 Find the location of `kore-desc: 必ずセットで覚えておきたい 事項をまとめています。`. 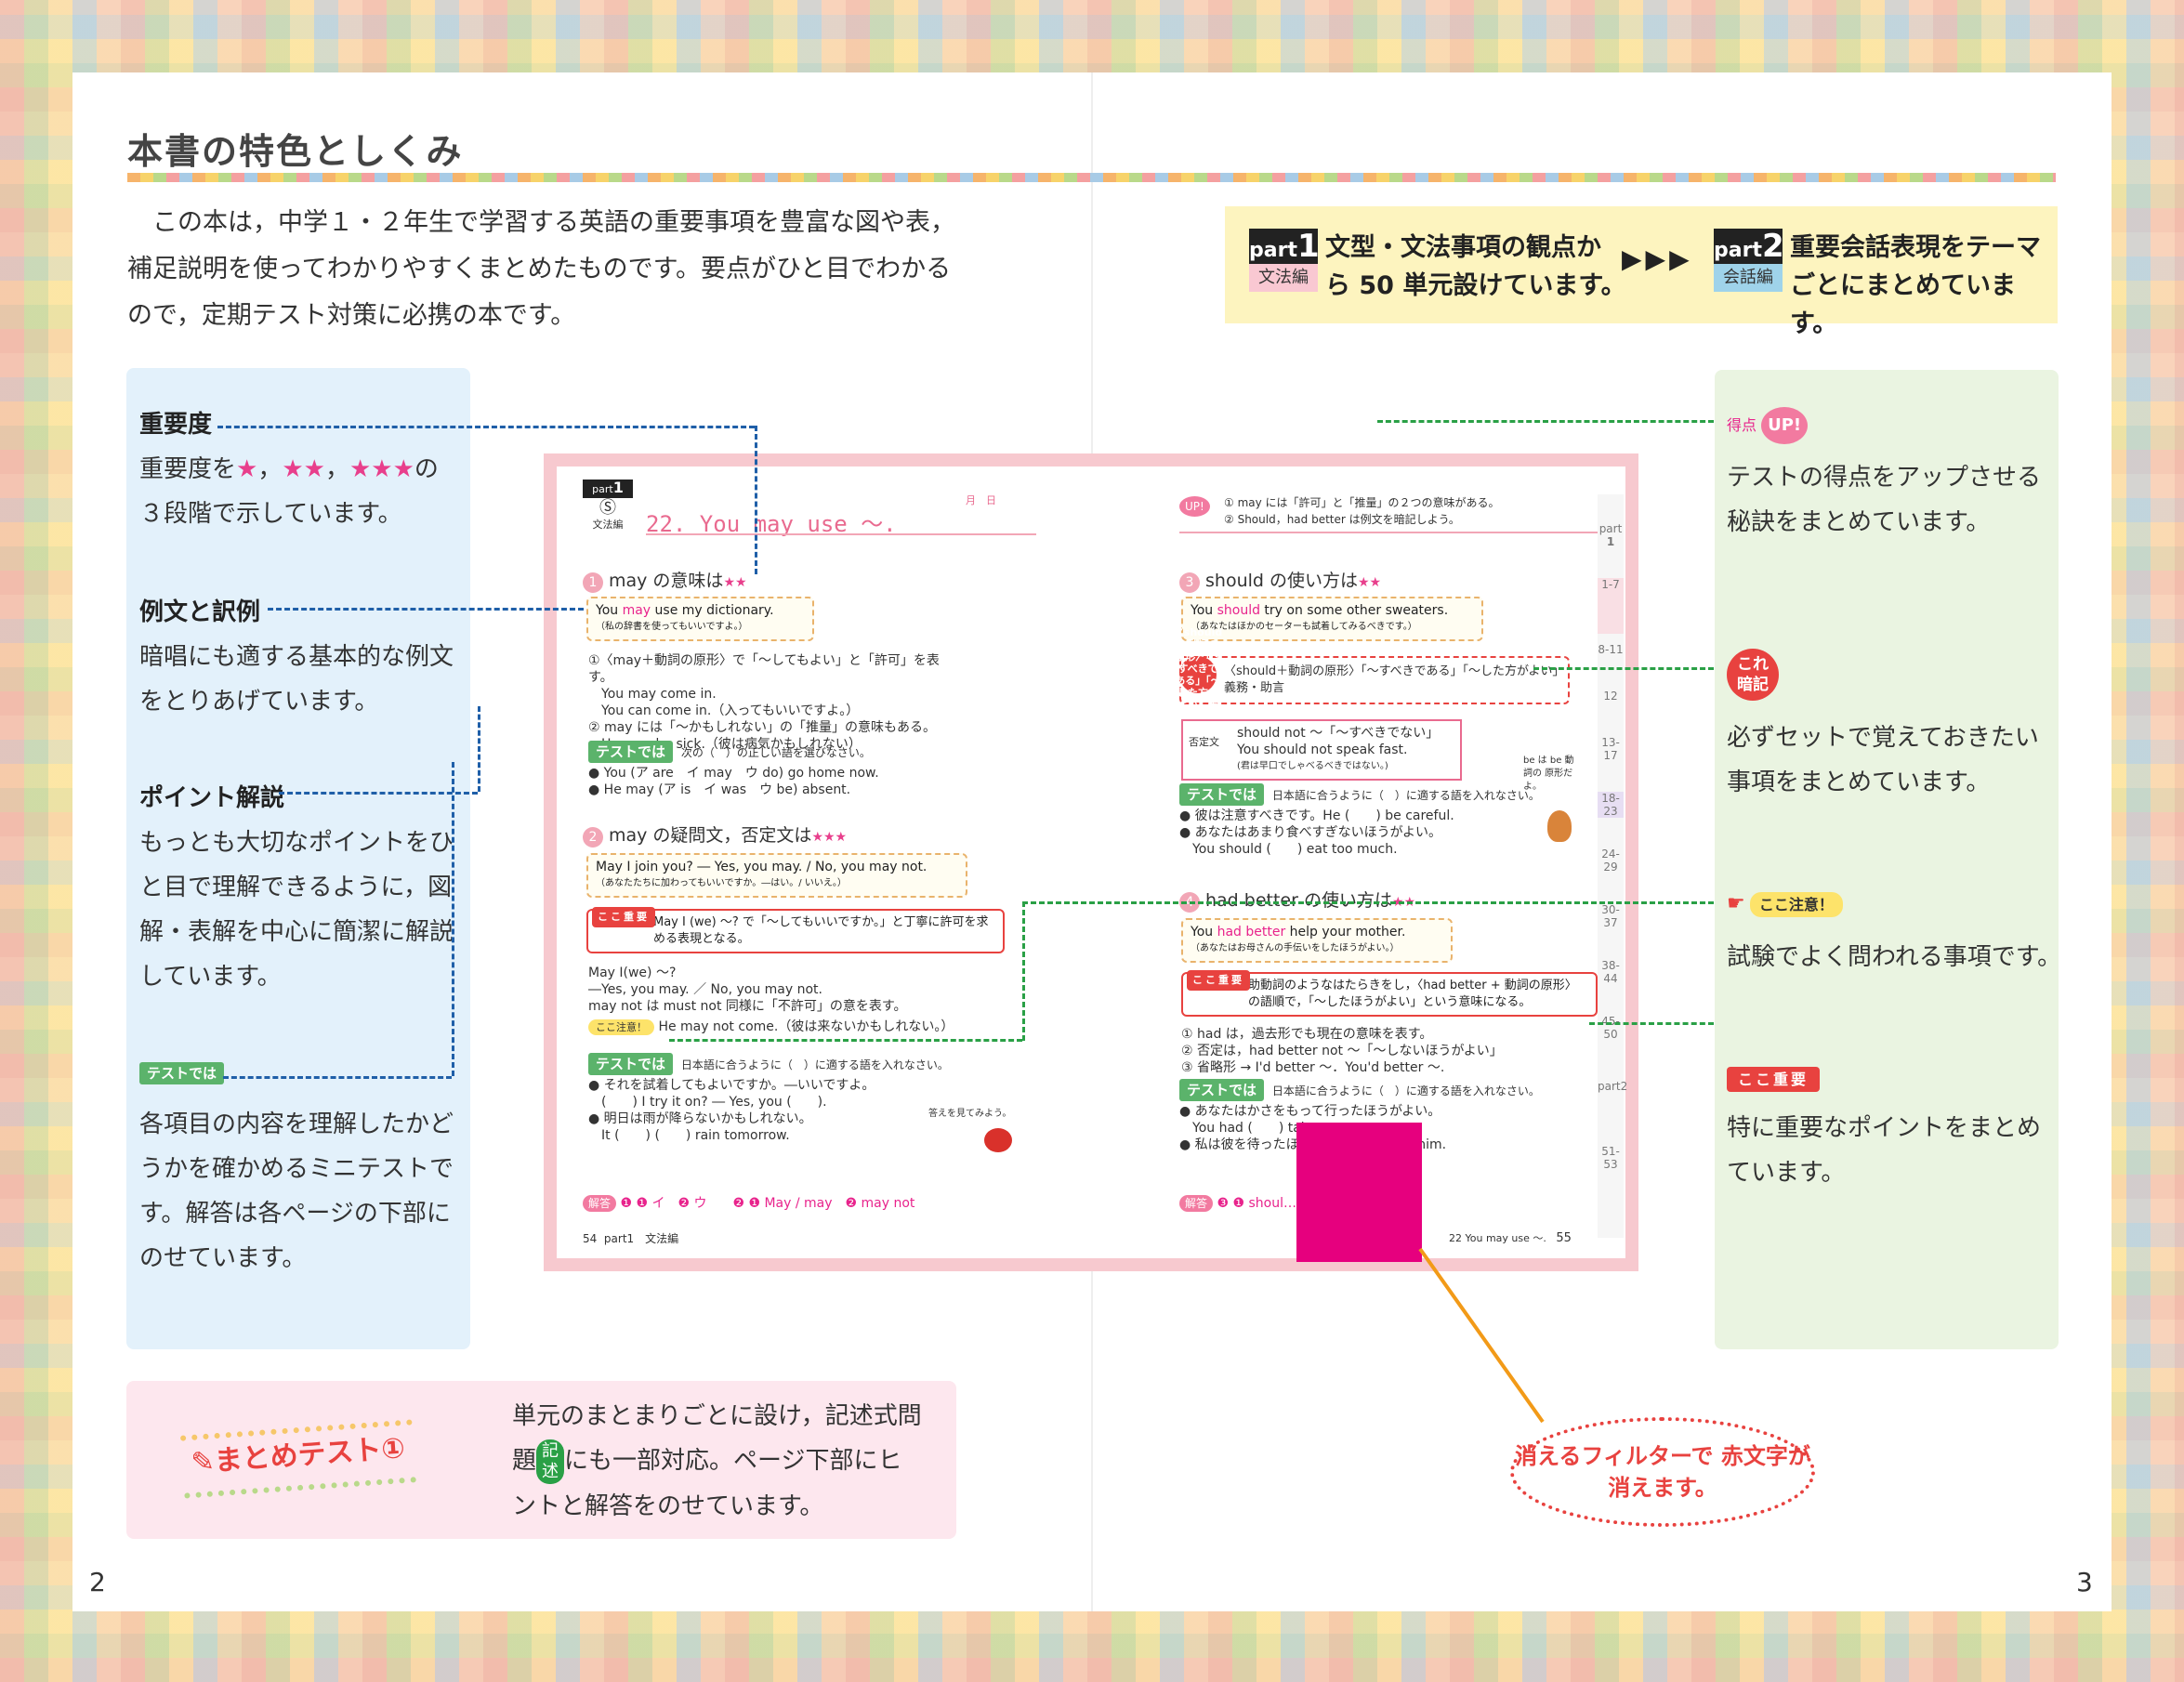

kore-desc: 必ずセットで覚えておきたい 事項をまとめています。 is located at coordinates (1883, 760).